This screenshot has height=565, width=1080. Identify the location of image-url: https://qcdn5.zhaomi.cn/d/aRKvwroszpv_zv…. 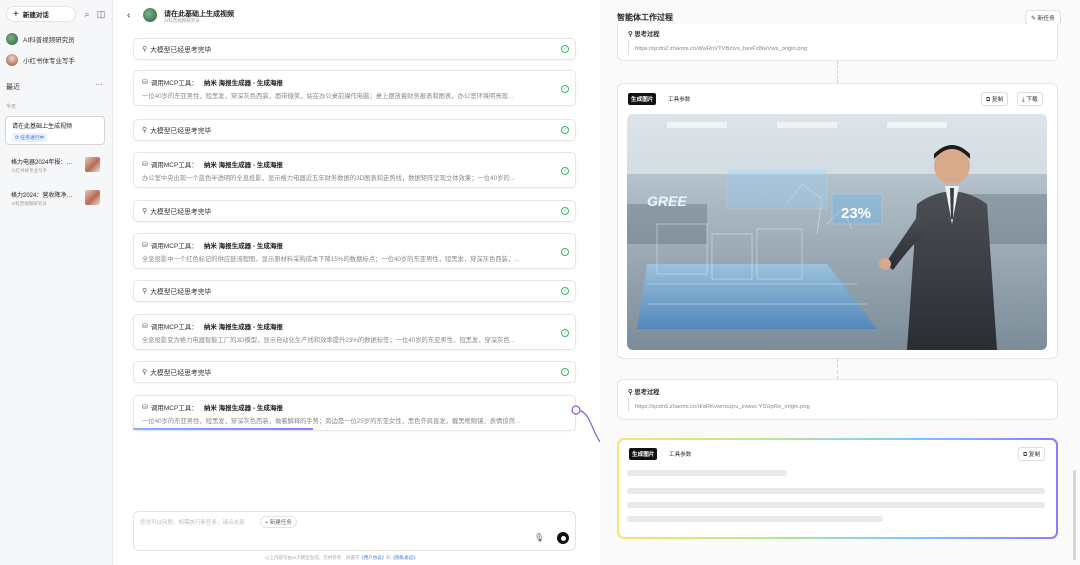
(722, 407).